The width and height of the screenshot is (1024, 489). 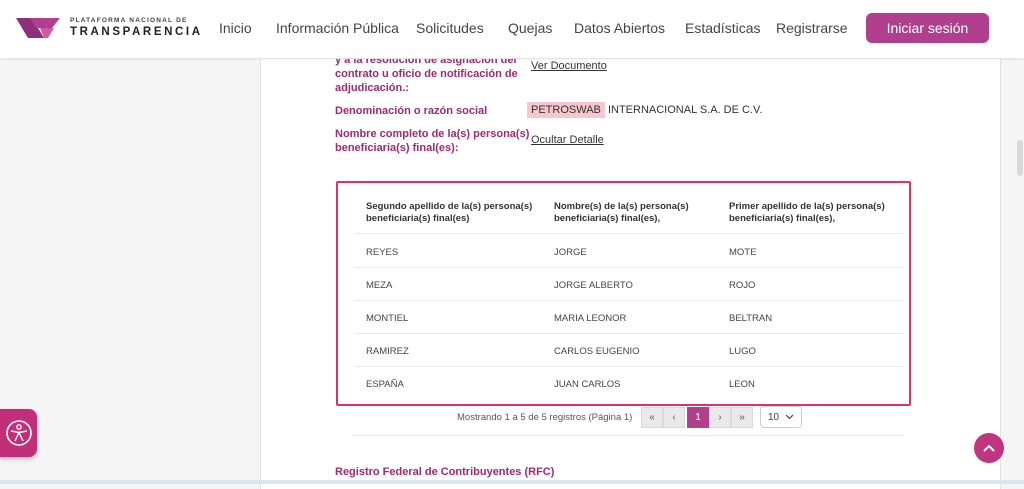 I want to click on table-cell: MONTIEL, so click(x=387, y=318).